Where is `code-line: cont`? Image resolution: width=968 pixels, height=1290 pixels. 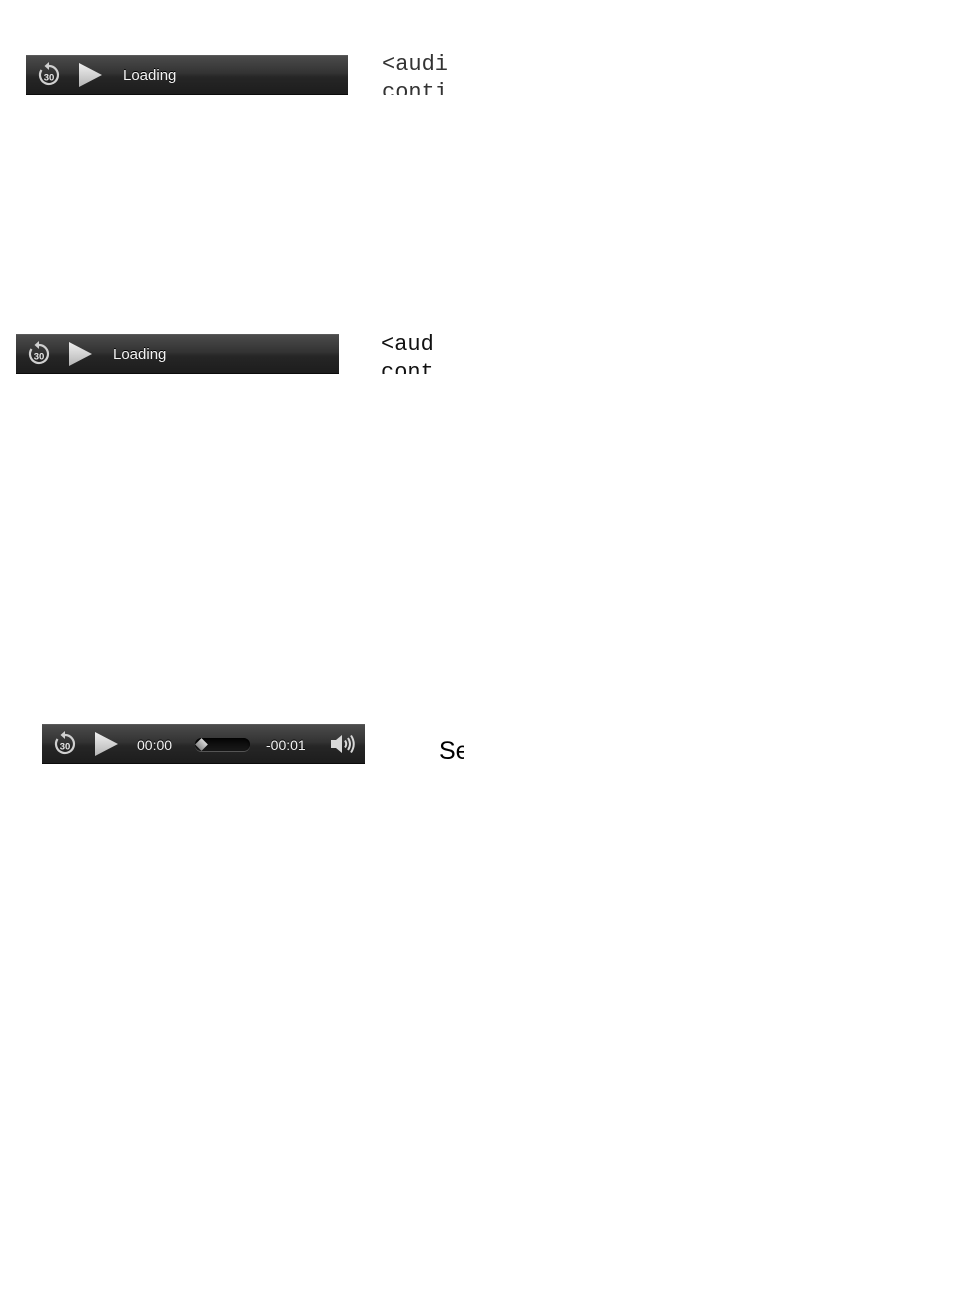
code-line: cont is located at coordinates (407, 367).